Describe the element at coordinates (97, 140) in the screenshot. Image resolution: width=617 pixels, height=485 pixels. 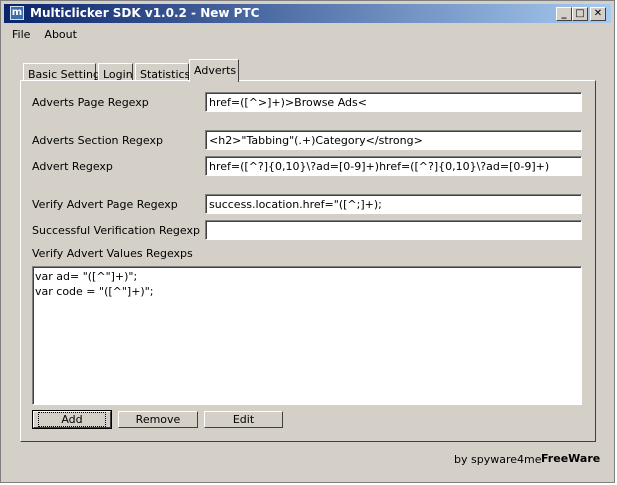
I see `adverts-section-regexp-label: Adverts Section Regexp` at that location.